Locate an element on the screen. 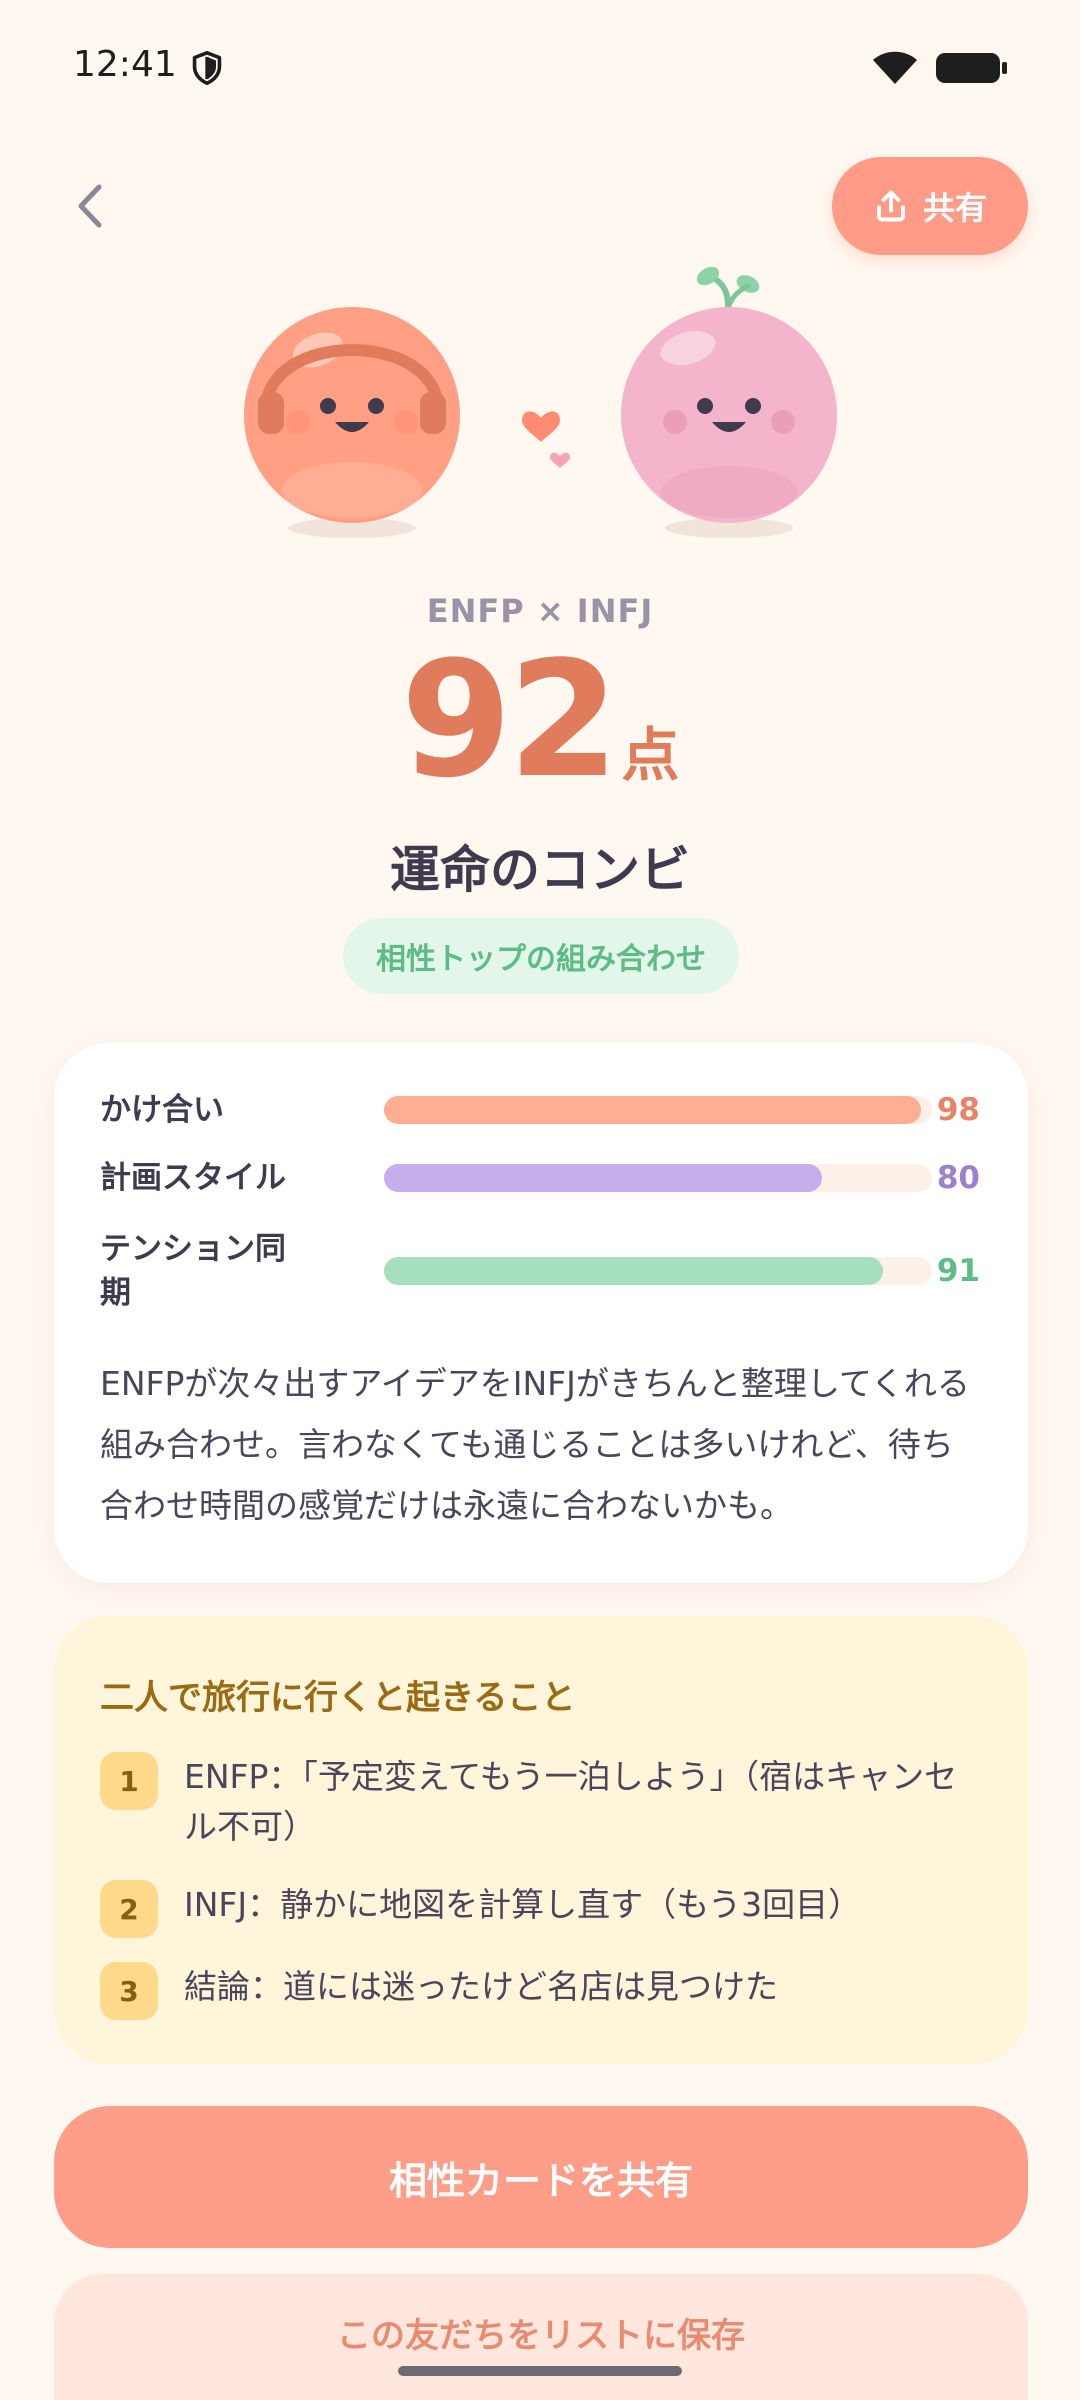 Image resolution: width=1080 pixels, height=2400 pixels. share-button: 共有 is located at coordinates (930, 206).